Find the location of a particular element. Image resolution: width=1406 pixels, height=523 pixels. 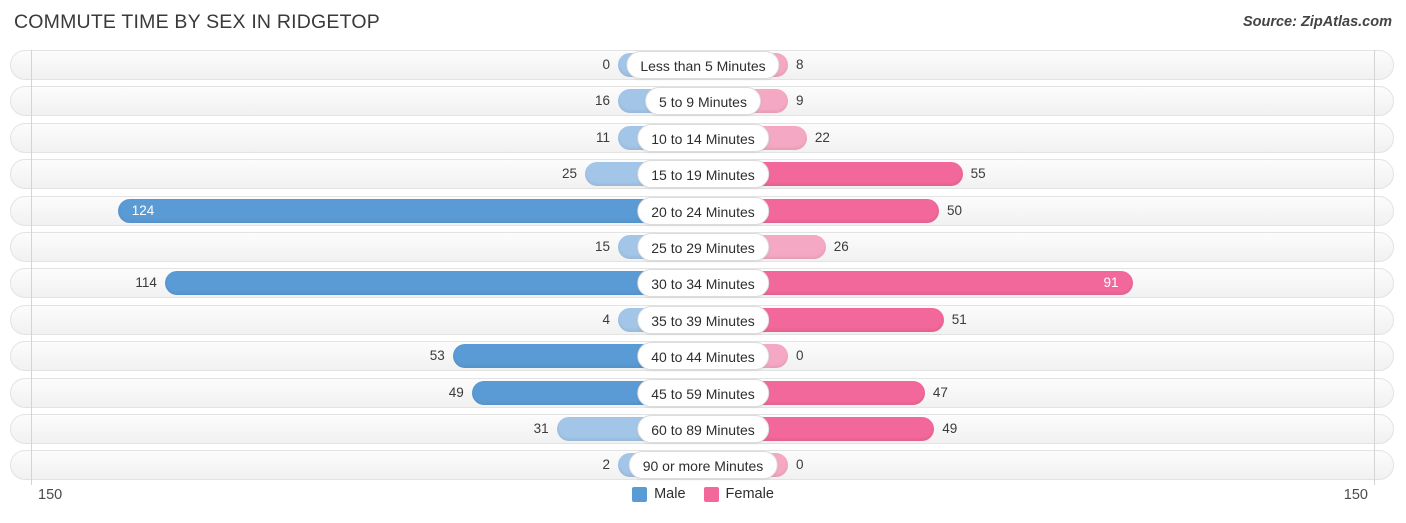

female-value-label: 50 is located at coordinates (955, 210).